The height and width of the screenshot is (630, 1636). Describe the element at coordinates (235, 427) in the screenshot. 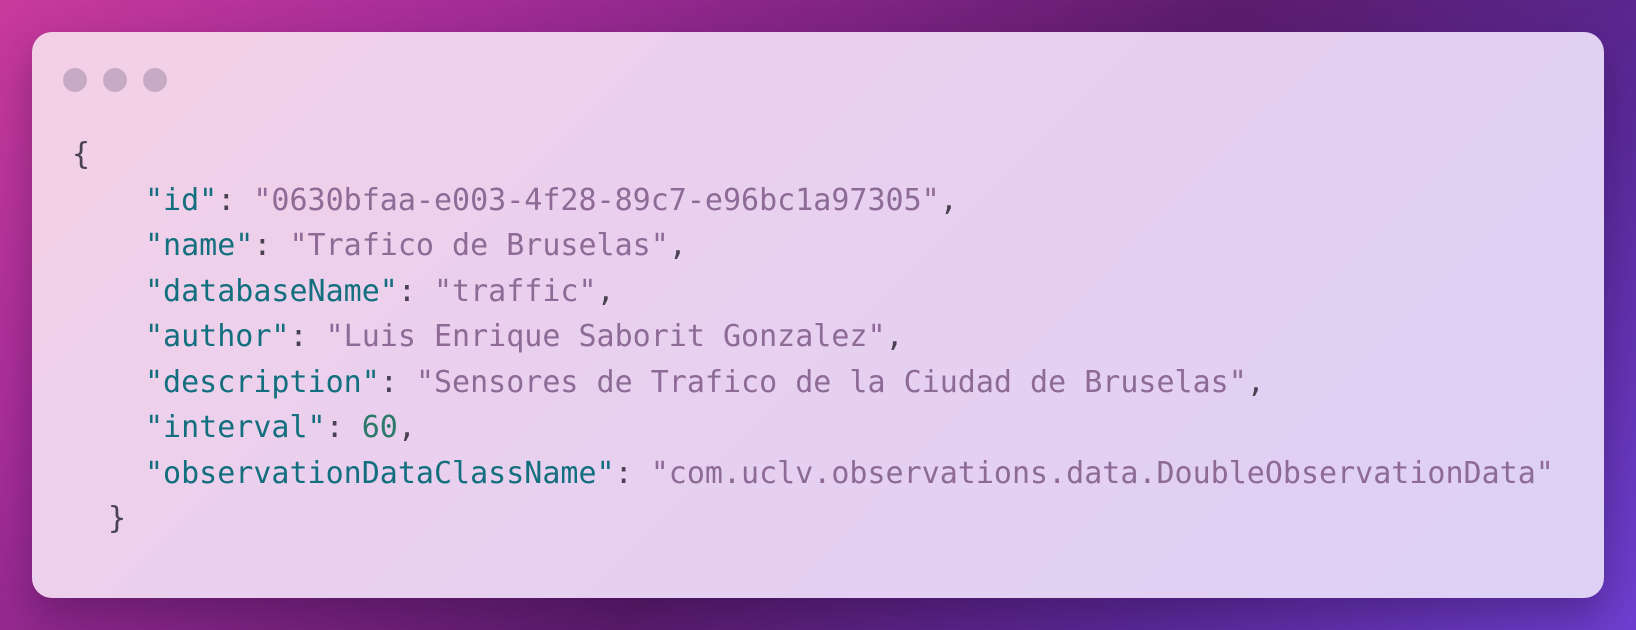

I see `json-key-interval: "interval"` at that location.